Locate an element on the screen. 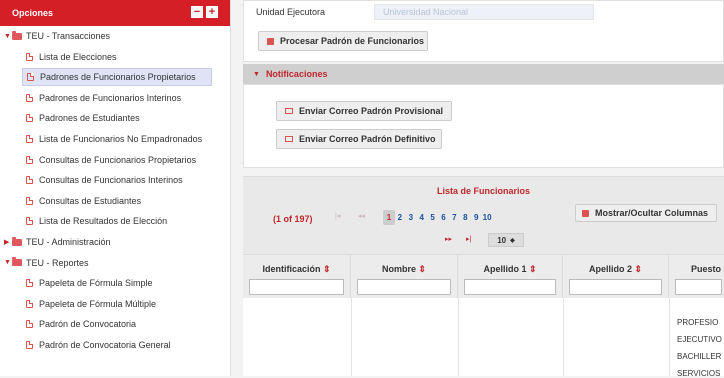 This screenshot has width=724, height=378. tree-label: TEU - Transacciones is located at coordinates (68, 36).